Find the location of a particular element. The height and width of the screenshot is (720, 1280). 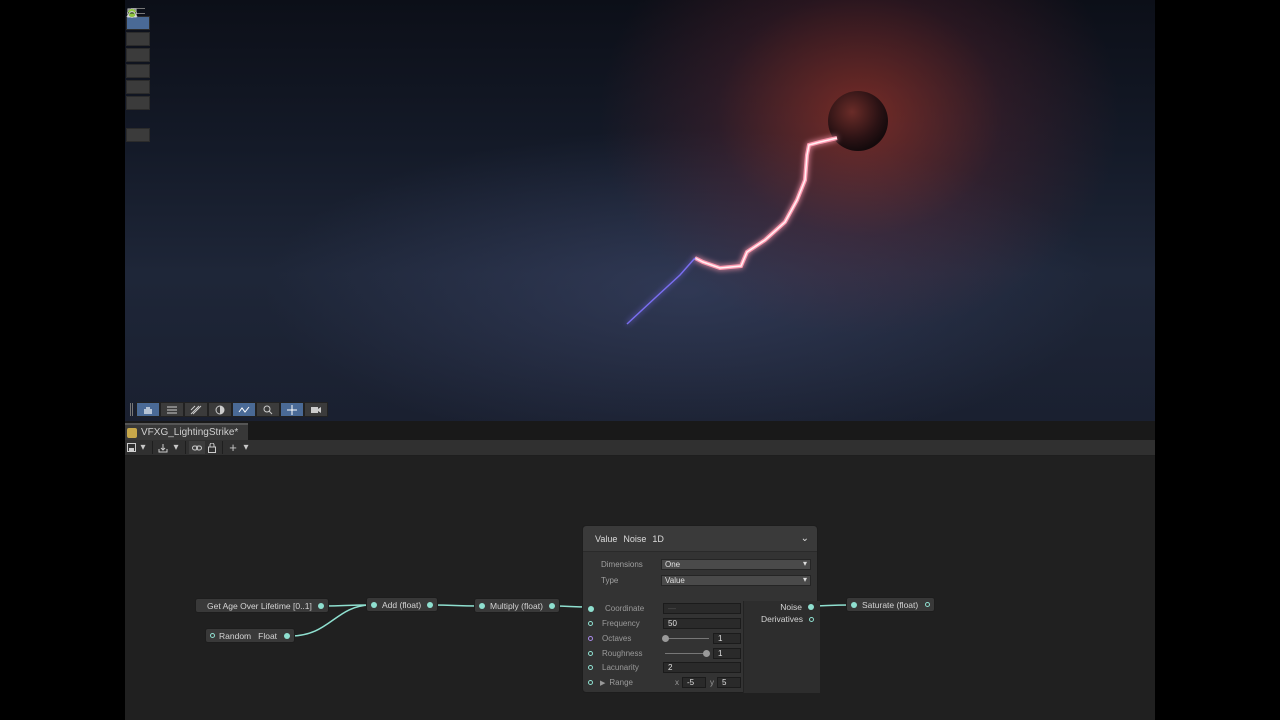

input-frequency: Frequency is located at coordinates (611, 623).